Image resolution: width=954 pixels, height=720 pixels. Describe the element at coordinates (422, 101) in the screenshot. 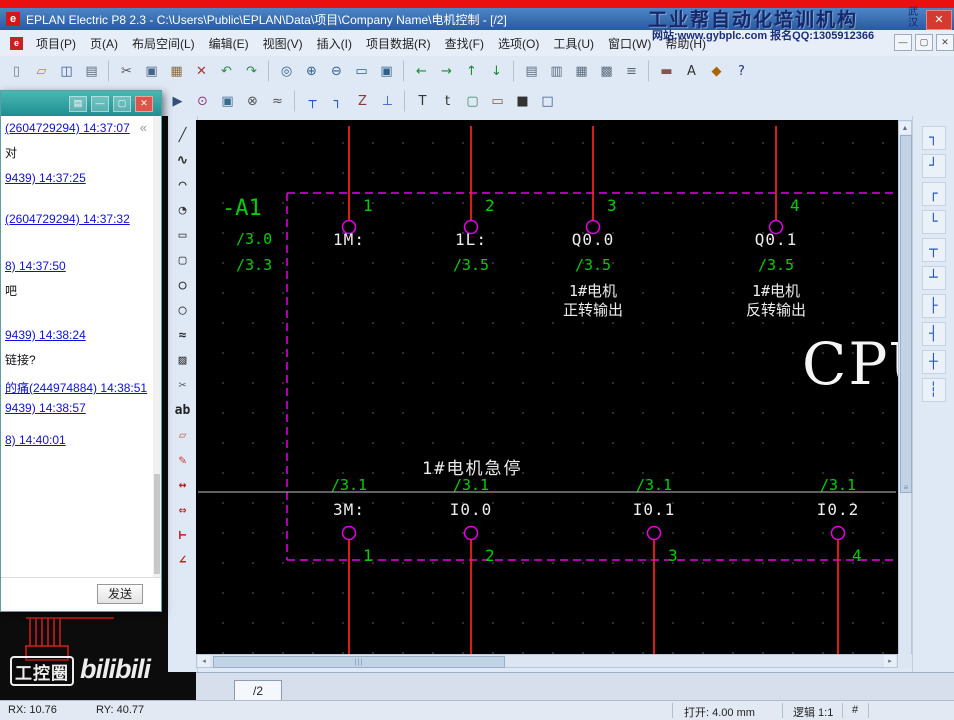

I see `insert-text-icon: T` at that location.